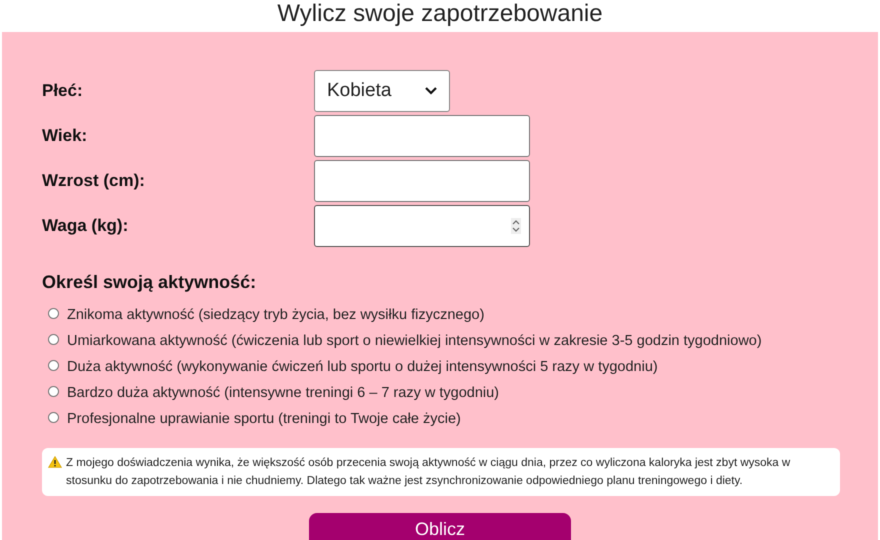 The image size is (880, 540). What do you see at coordinates (440, 14) in the screenshot?
I see `page-title: Wylicz swoje zapotrzebowanie` at bounding box center [440, 14].